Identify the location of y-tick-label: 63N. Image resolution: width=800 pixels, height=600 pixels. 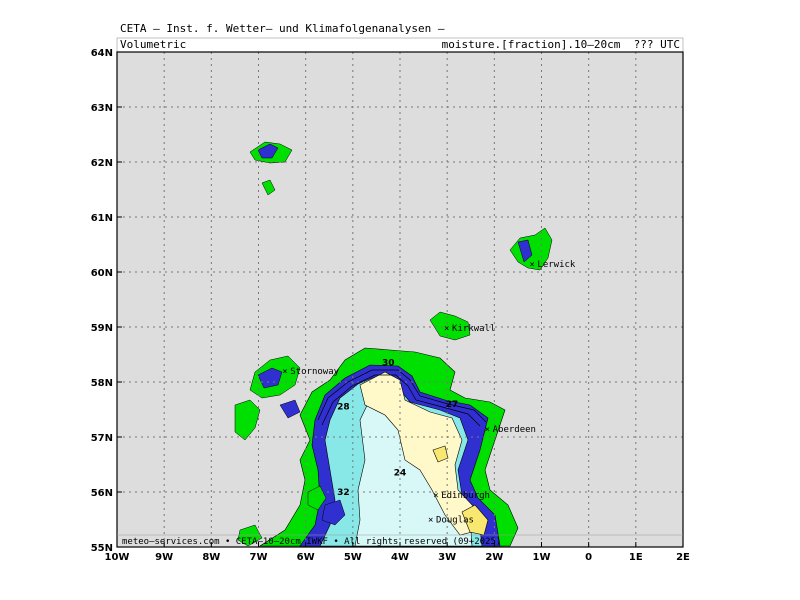
(102, 108).